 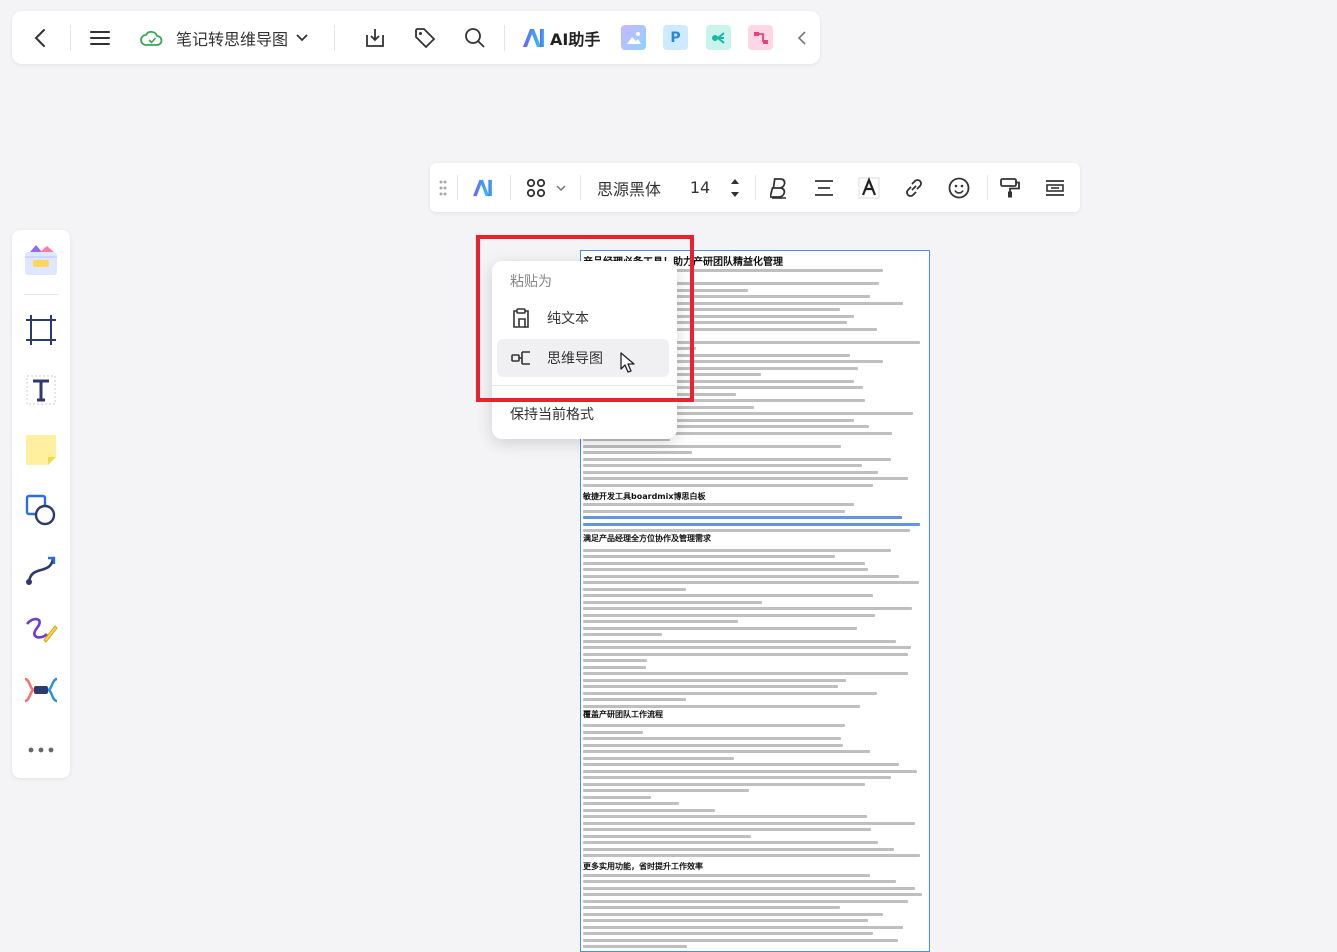 I want to click on clipboard-icon, so click(x=521, y=318).